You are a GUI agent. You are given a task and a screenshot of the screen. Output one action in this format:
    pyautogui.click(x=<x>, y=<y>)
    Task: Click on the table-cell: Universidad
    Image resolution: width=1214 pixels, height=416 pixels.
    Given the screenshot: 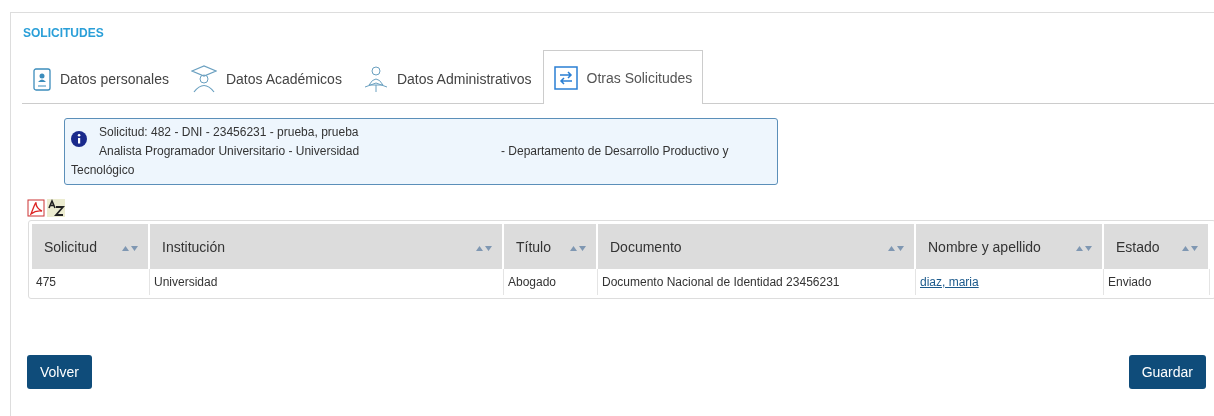 What is the action you would take?
    pyautogui.click(x=186, y=282)
    